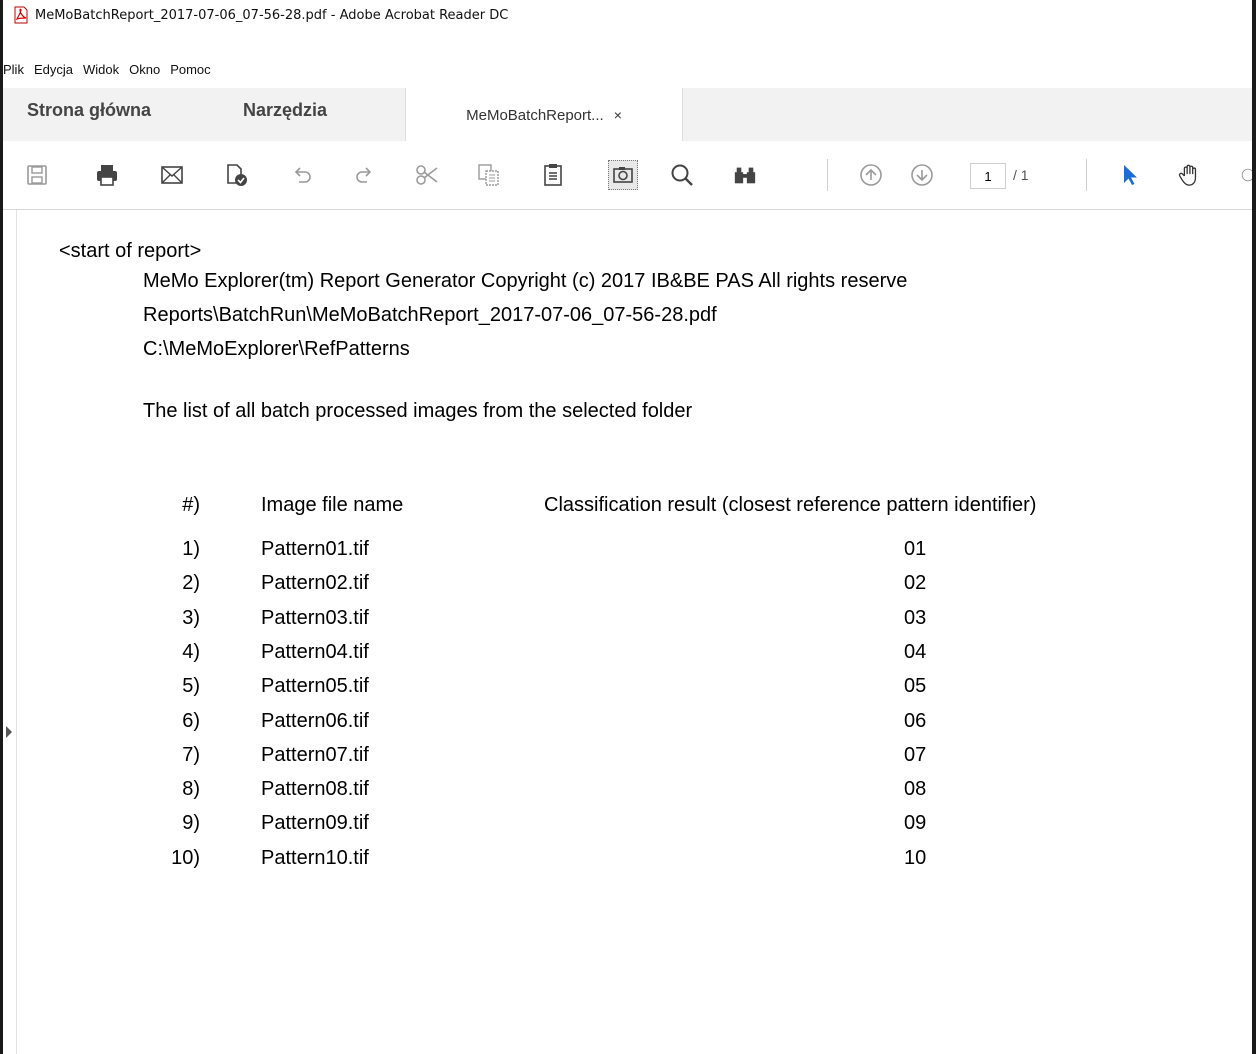 Image resolution: width=1256 pixels, height=1054 pixels. I want to click on copy-icon, so click(489, 175).